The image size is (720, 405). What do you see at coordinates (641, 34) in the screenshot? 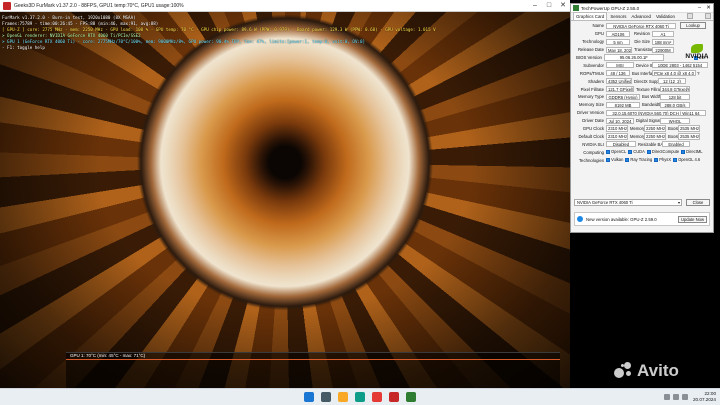
I see `revision-label: Revision` at bounding box center [641, 34].